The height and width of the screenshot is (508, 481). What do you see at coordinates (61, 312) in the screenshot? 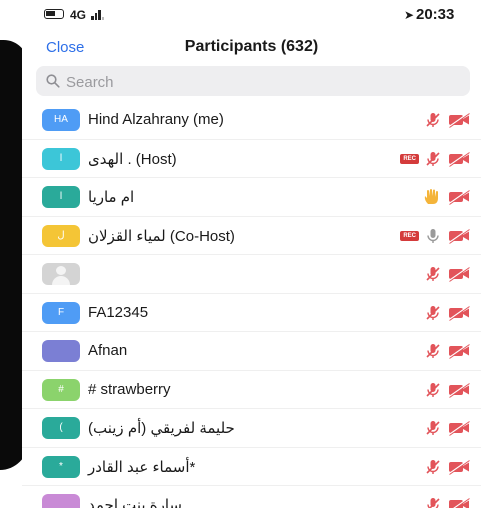
I see `avatar: F` at bounding box center [61, 312].